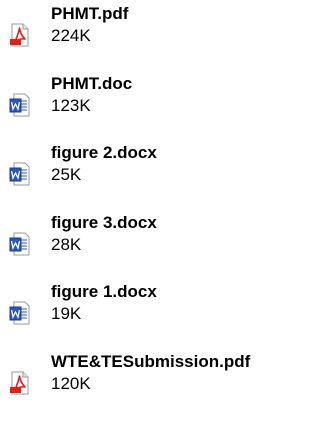  Describe the element at coordinates (104, 153) in the screenshot. I see `file-name: figure 2.docx` at that location.